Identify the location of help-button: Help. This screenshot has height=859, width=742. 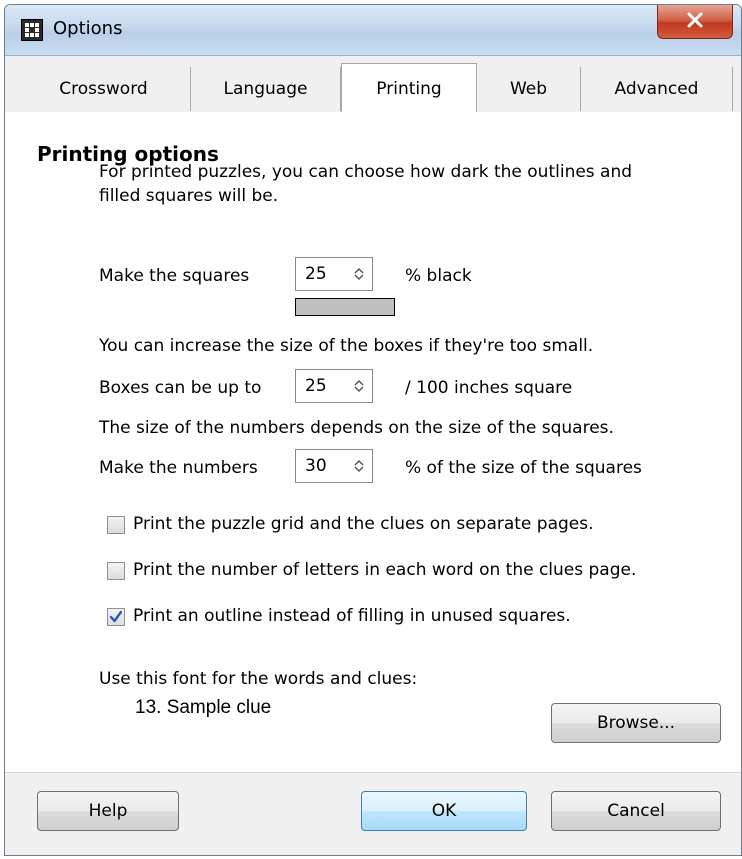
(108, 811).